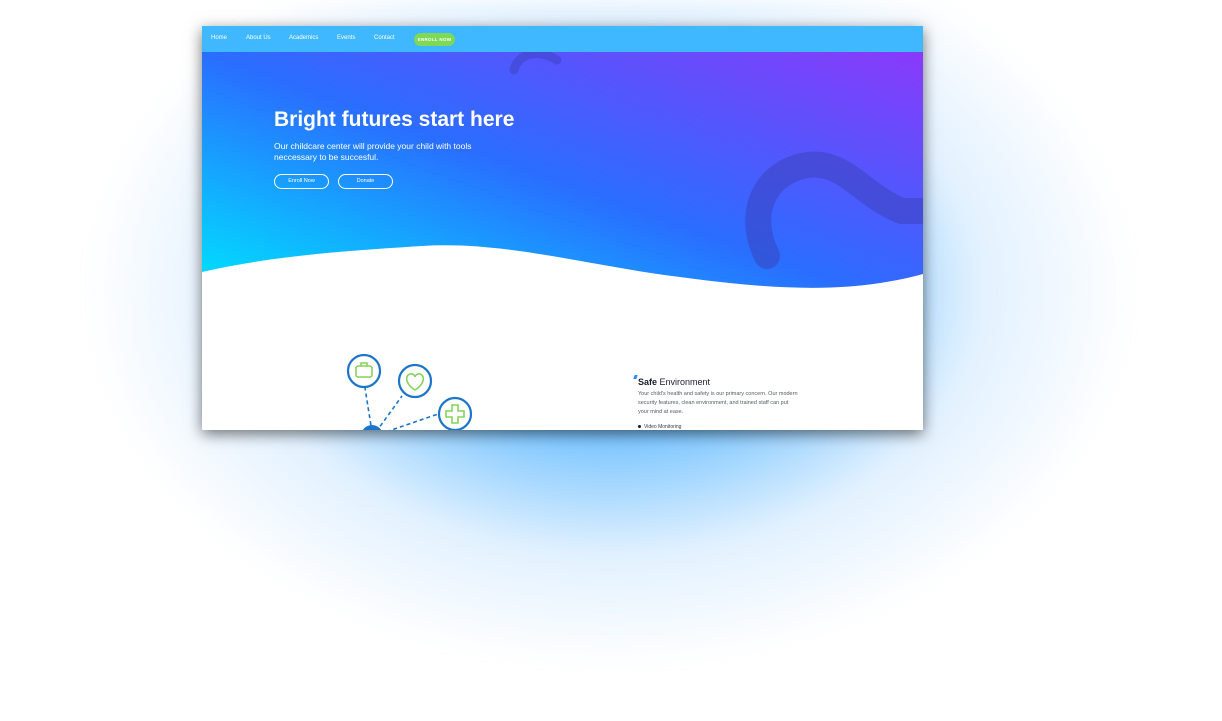 The image size is (1222, 721). Describe the element at coordinates (394, 119) in the screenshot. I see `hero-title: Bright futures start here` at that location.